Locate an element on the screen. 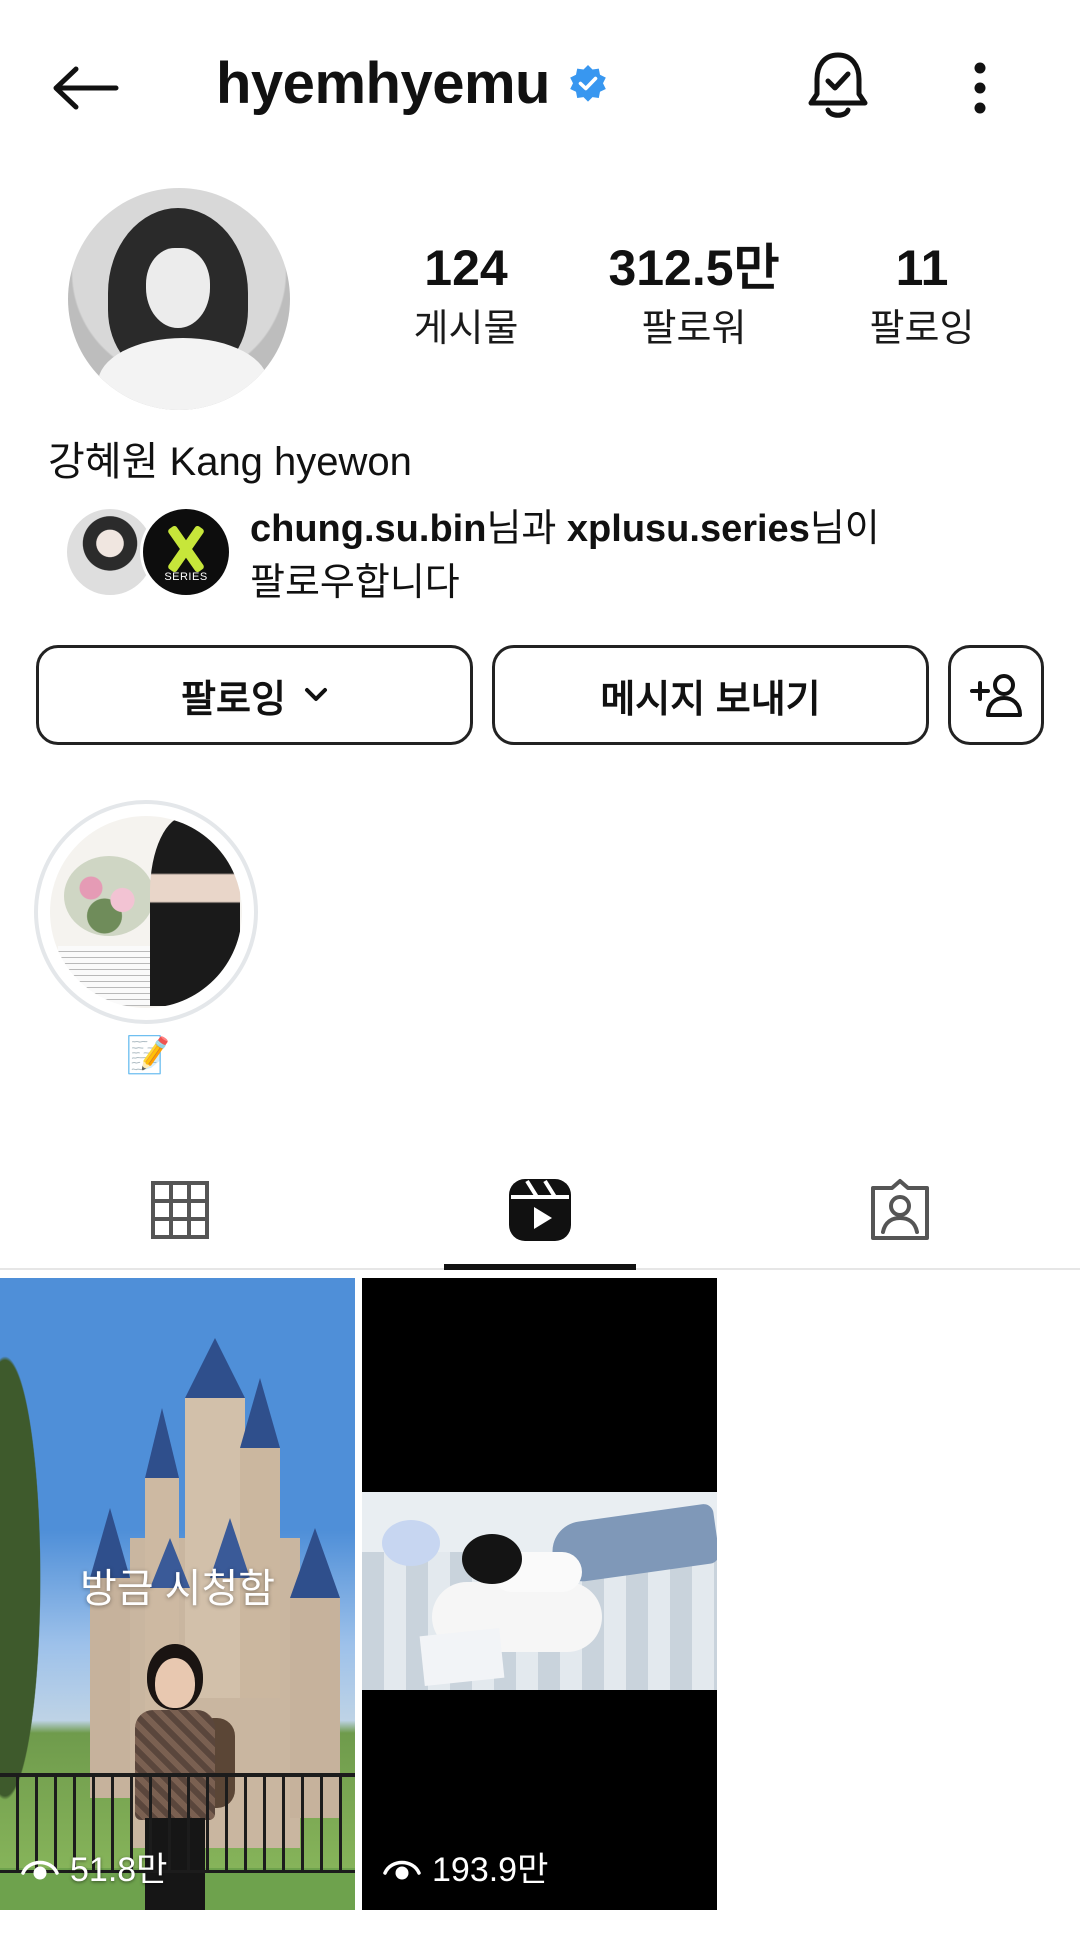  stat-following-label: 팔로잉 is located at coordinates (922, 329).